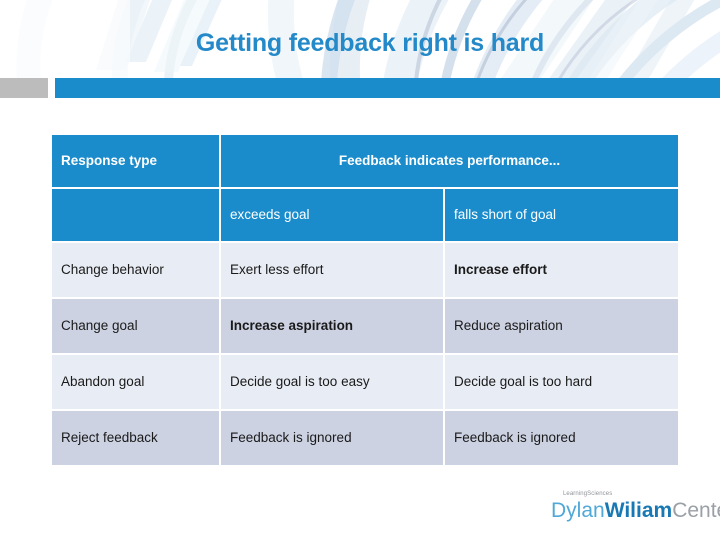 This screenshot has width=720, height=540. Describe the element at coordinates (135, 438) in the screenshot. I see `row-response-label: Reject feedback` at that location.